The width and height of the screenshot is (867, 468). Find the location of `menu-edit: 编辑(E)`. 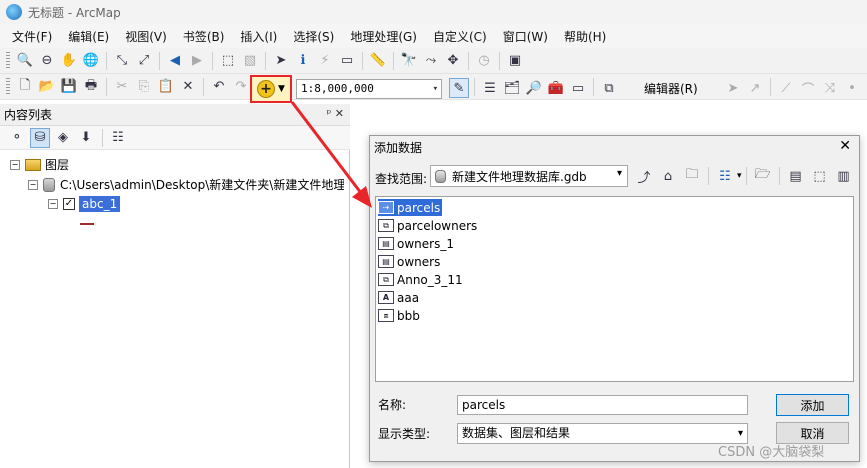

menu-edit: 编辑(E) is located at coordinates (88, 36).